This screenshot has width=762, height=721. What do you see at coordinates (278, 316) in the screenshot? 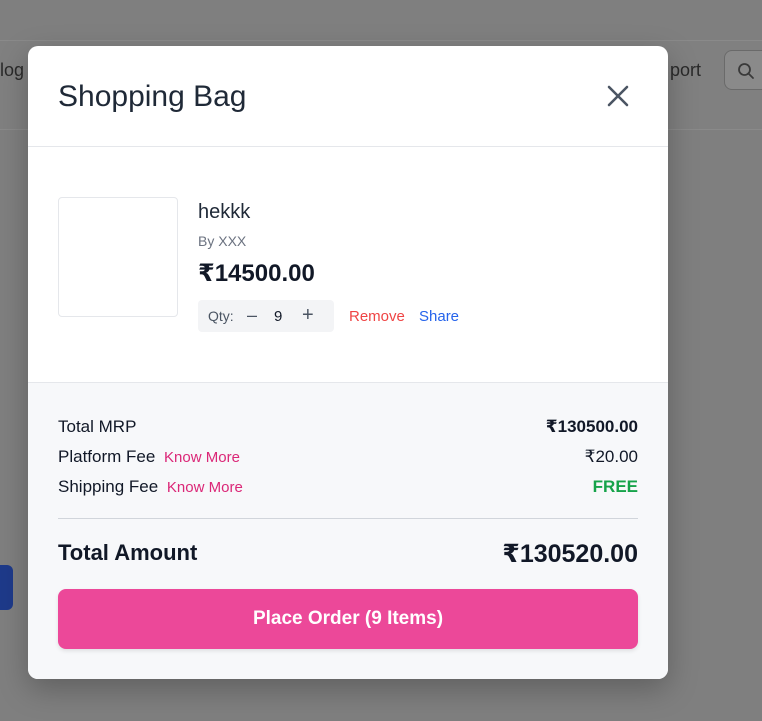
I see `quantity-value: 9` at bounding box center [278, 316].